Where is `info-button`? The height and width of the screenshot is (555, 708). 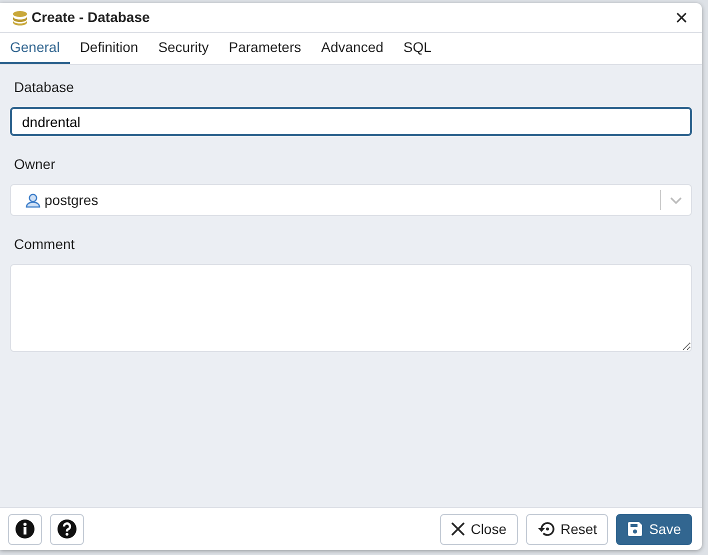
info-button is located at coordinates (25, 529).